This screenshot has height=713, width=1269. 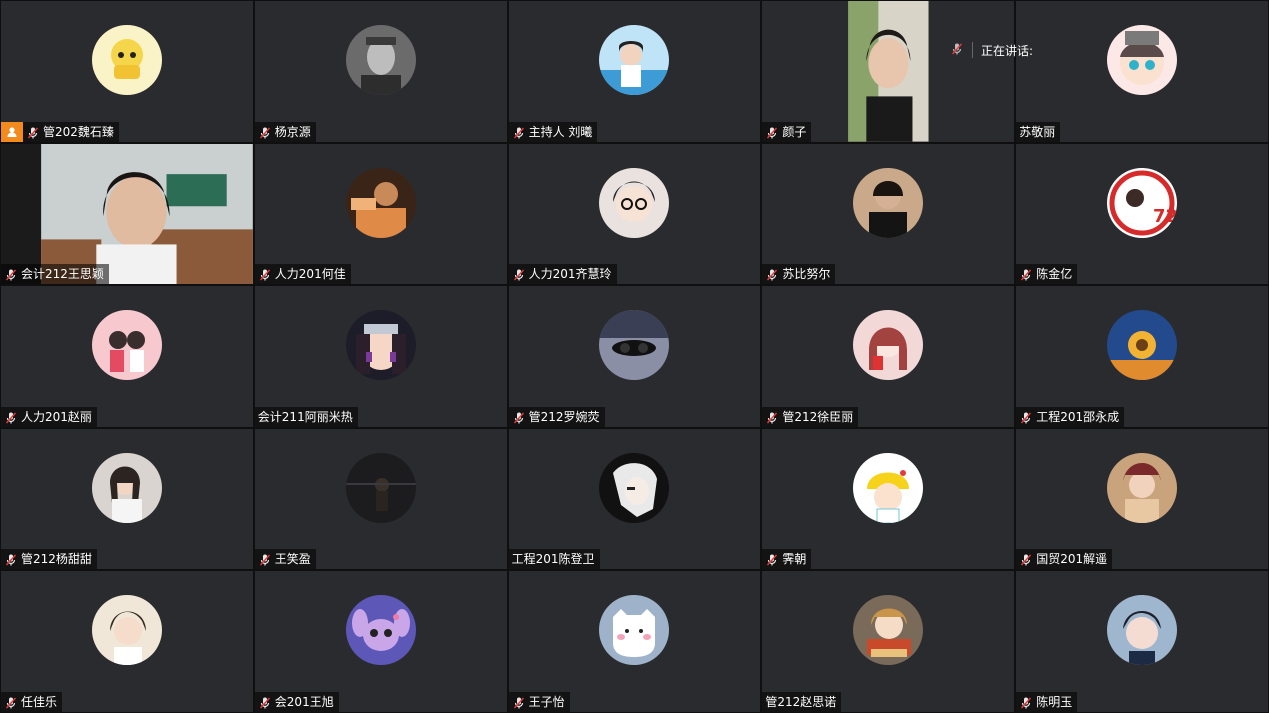 What do you see at coordinates (1047, 274) in the screenshot?
I see `name-tag: 陈金亿` at bounding box center [1047, 274].